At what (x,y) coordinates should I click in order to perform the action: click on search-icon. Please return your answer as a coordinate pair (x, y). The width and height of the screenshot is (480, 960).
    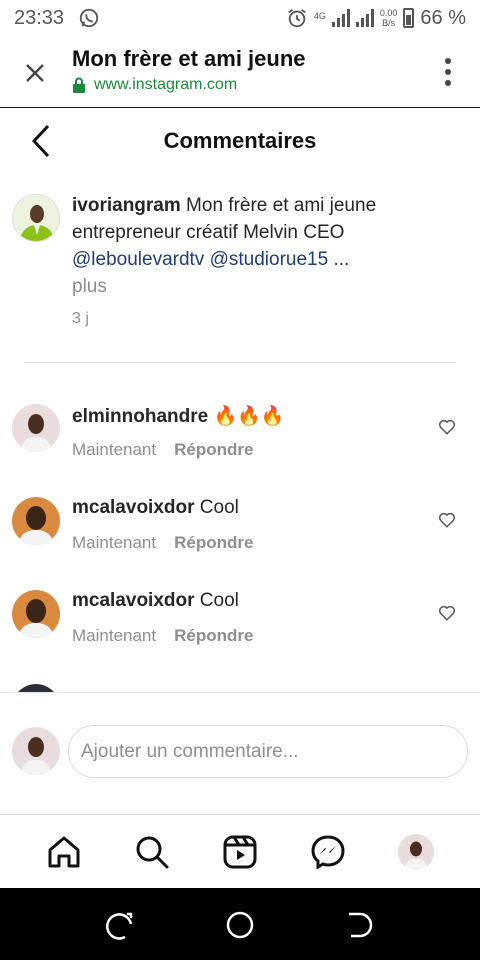
    Looking at the image, I should click on (152, 852).